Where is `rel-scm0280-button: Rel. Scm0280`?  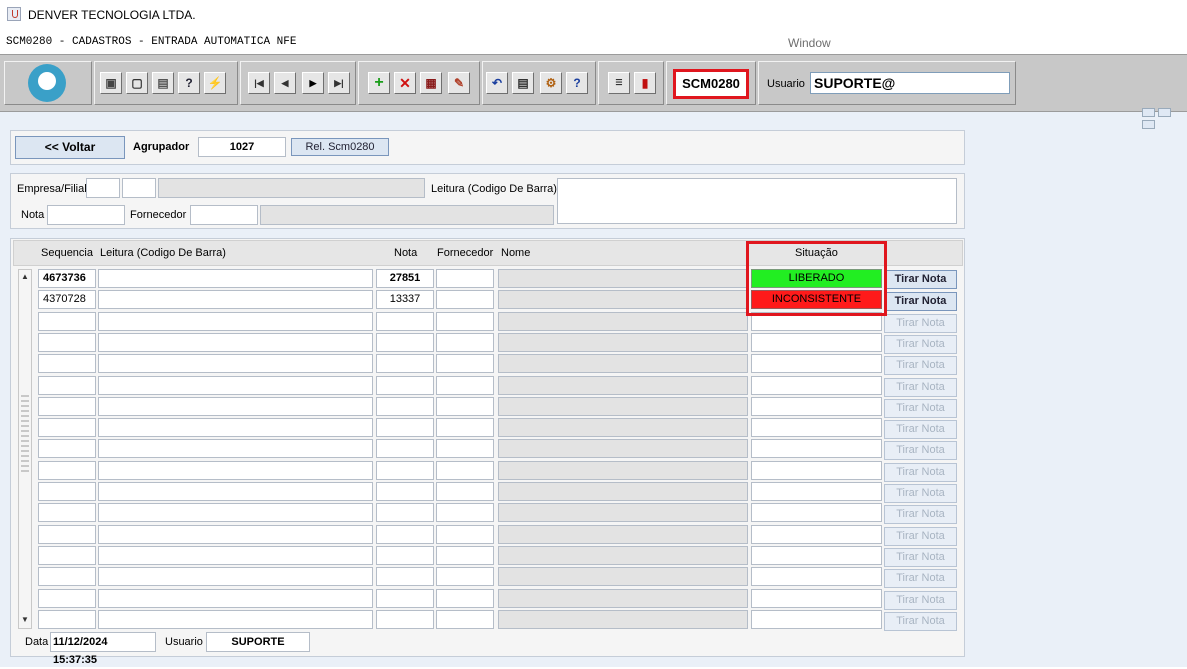 rel-scm0280-button: Rel. Scm0280 is located at coordinates (340, 147).